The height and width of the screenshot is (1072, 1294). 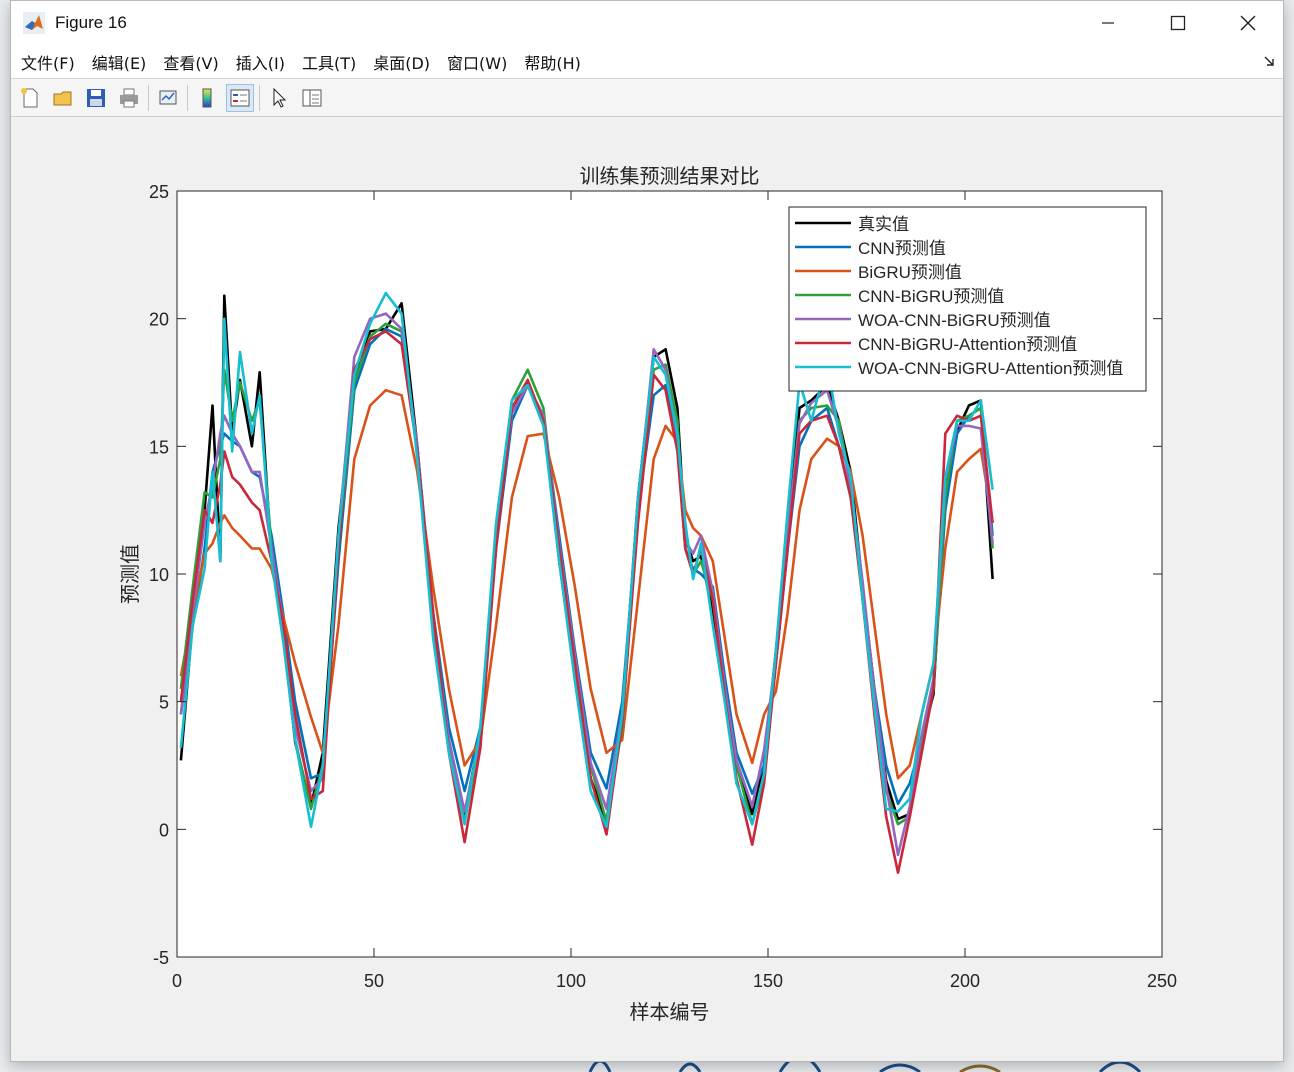 What do you see at coordinates (965, 981) in the screenshot?
I see `x-tick-label: 200` at bounding box center [965, 981].